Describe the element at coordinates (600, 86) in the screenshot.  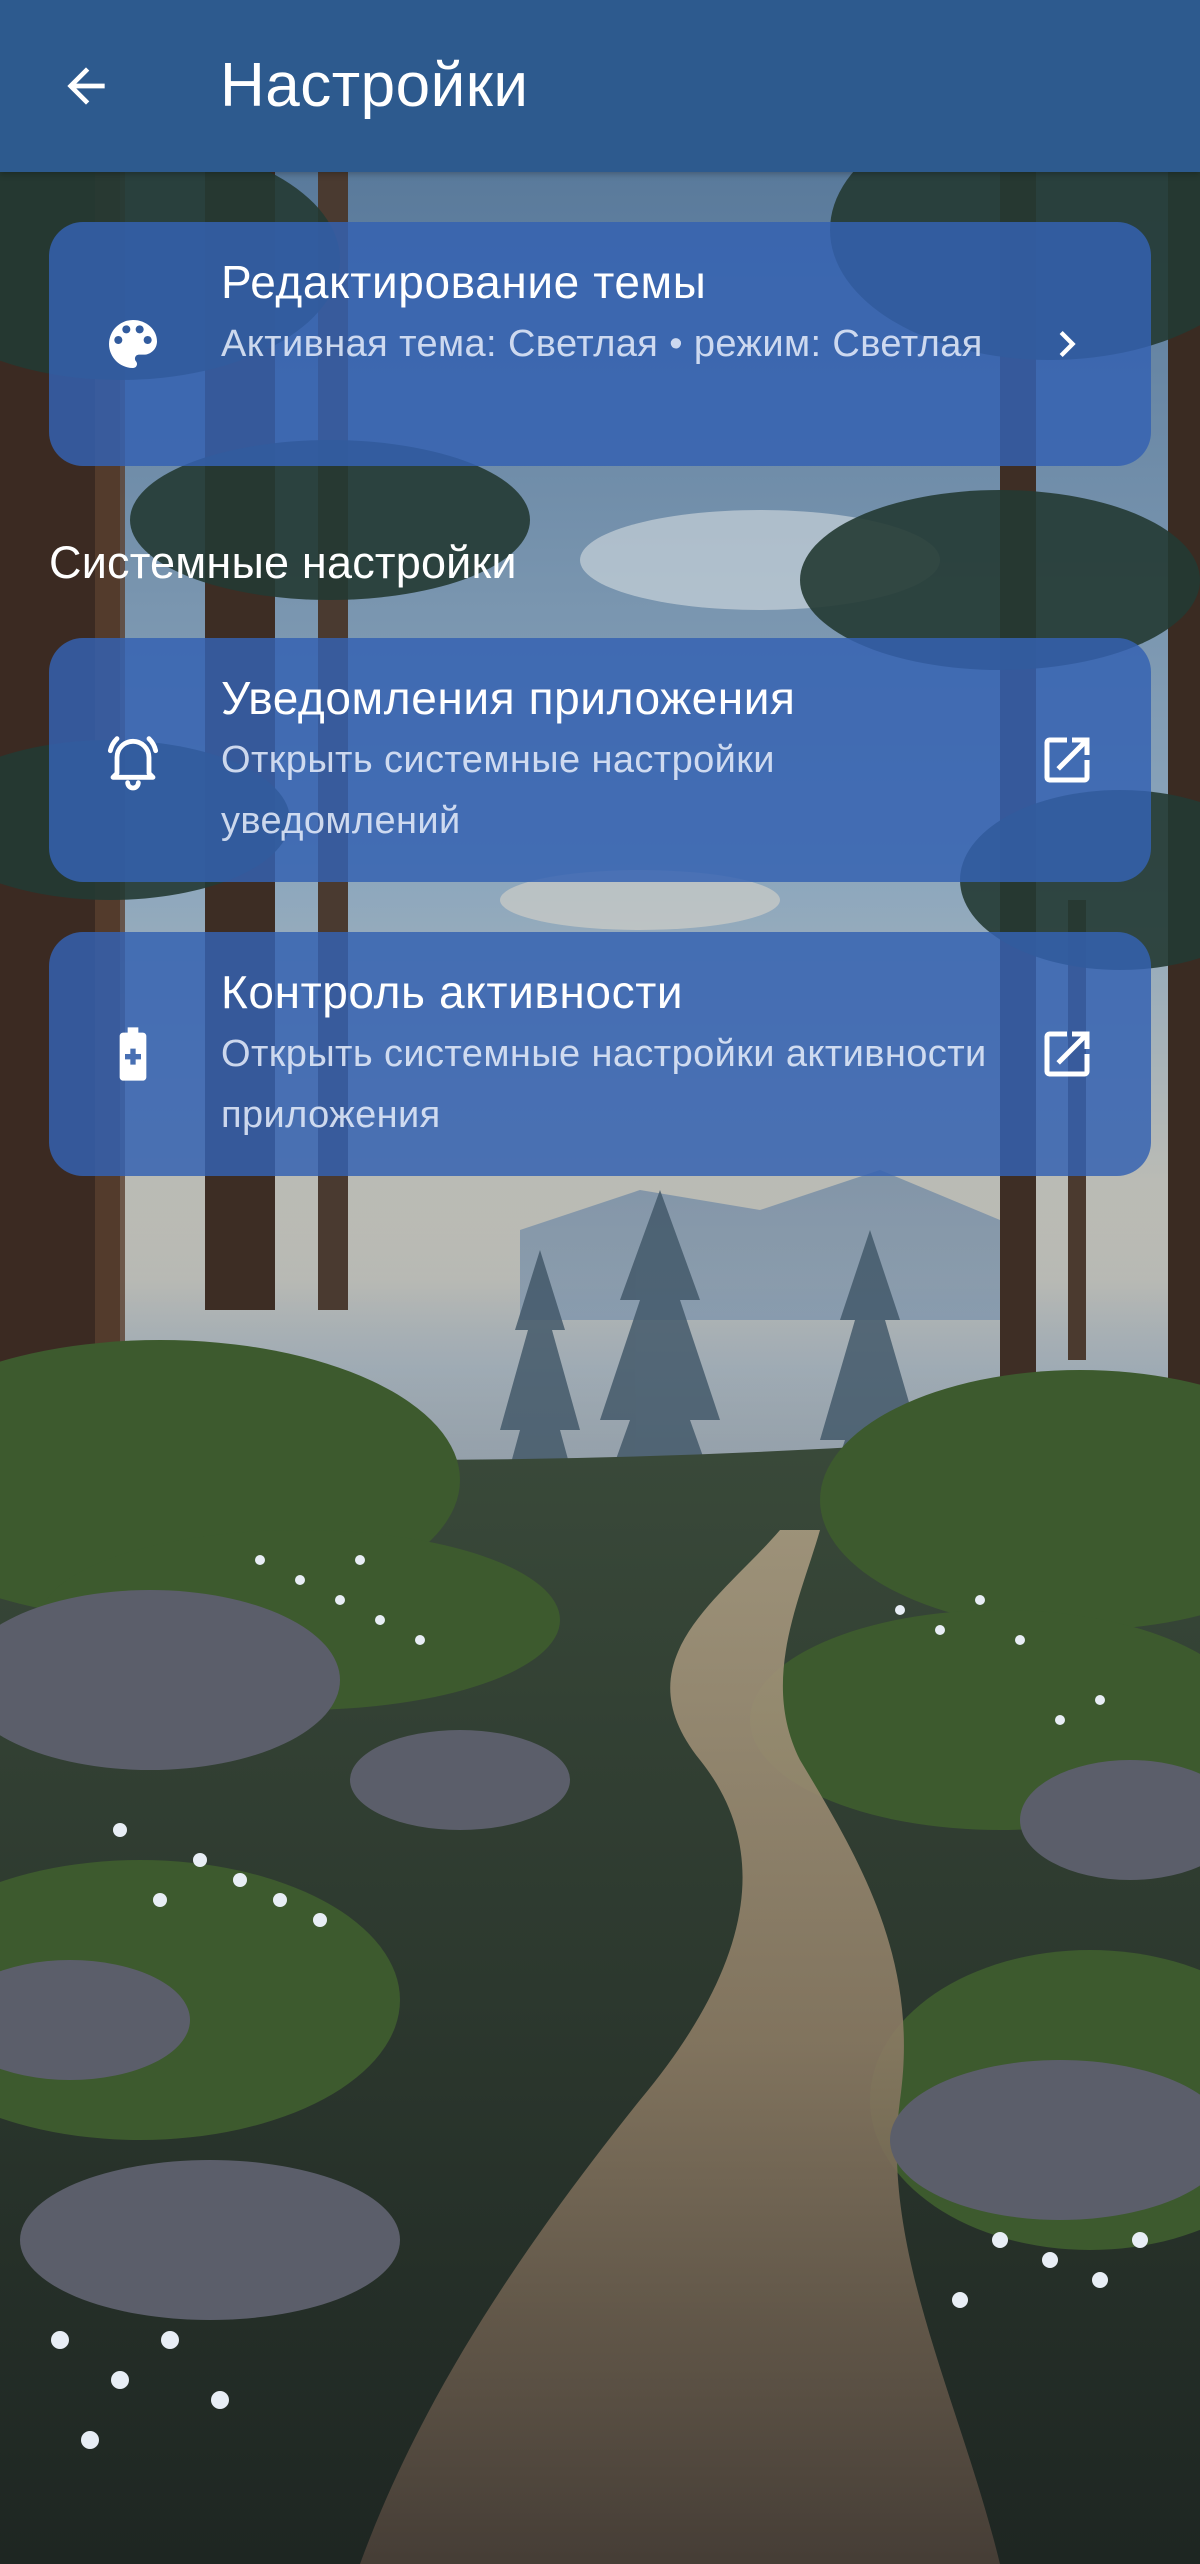
I see `app-bar: Настройки` at that location.